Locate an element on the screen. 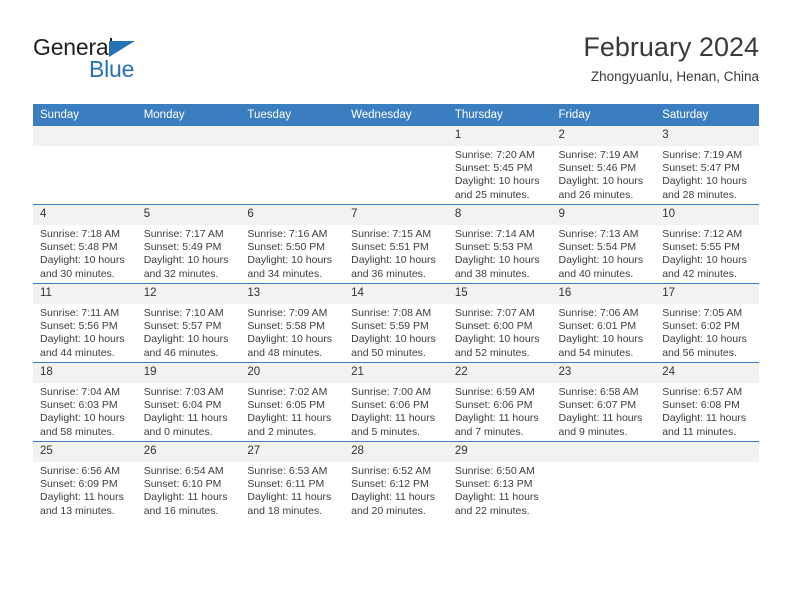  daylight-text: Daylight: 10 hours and 28 minutes. is located at coordinates (704, 188).